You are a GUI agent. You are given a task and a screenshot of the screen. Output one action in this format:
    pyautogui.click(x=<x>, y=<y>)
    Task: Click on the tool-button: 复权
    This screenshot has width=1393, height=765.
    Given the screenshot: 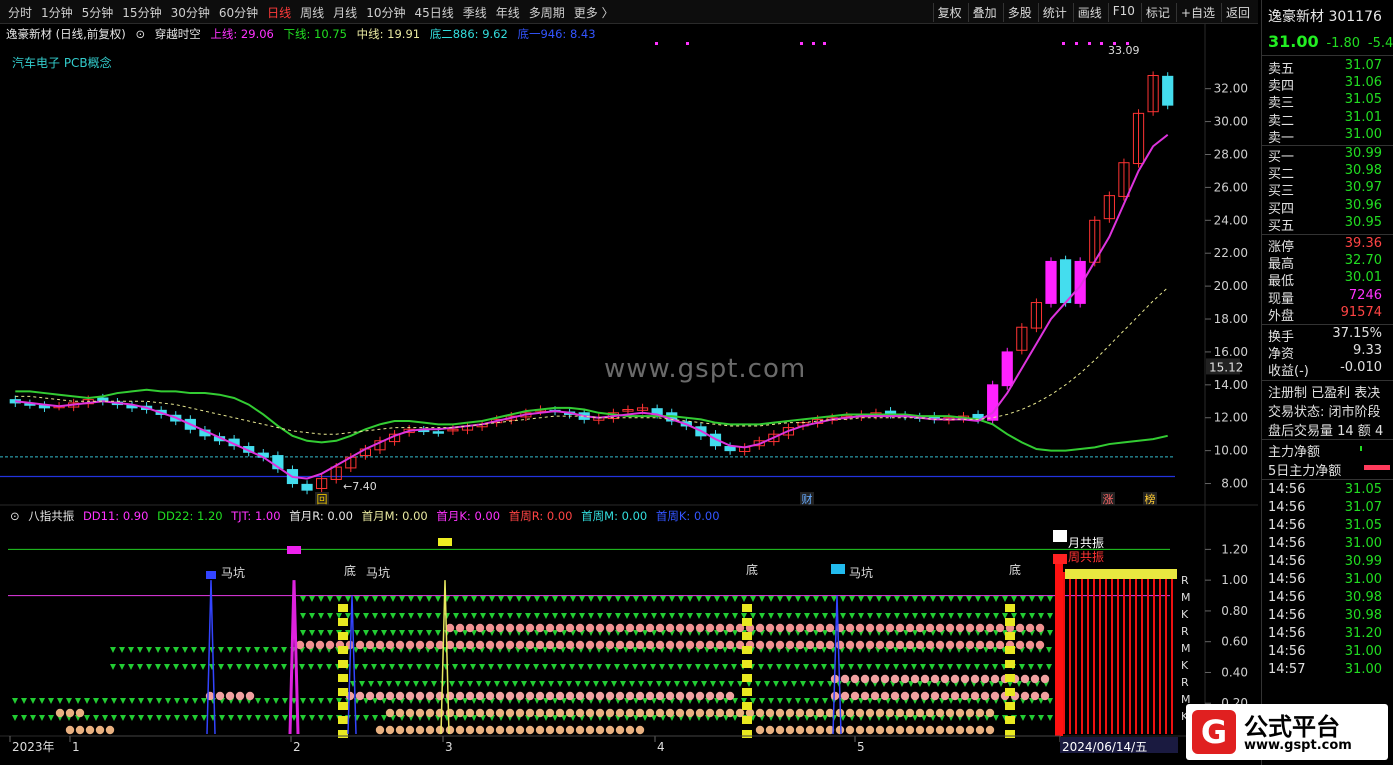 What is the action you would take?
    pyautogui.click(x=949, y=12)
    